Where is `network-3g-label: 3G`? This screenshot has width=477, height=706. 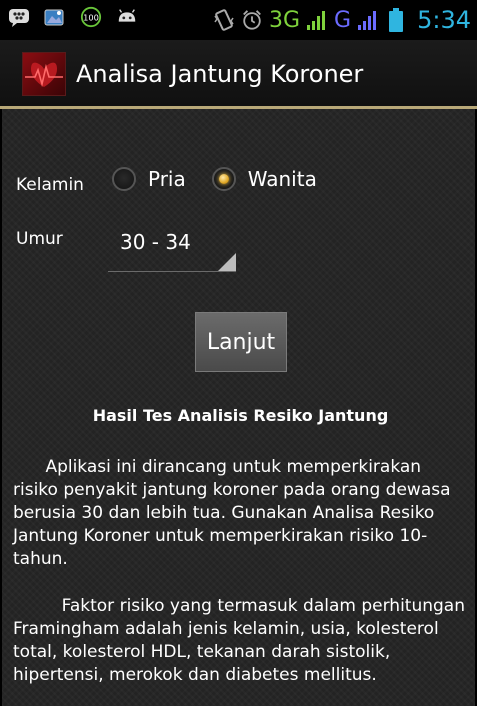 network-3g-label: 3G is located at coordinates (284, 20).